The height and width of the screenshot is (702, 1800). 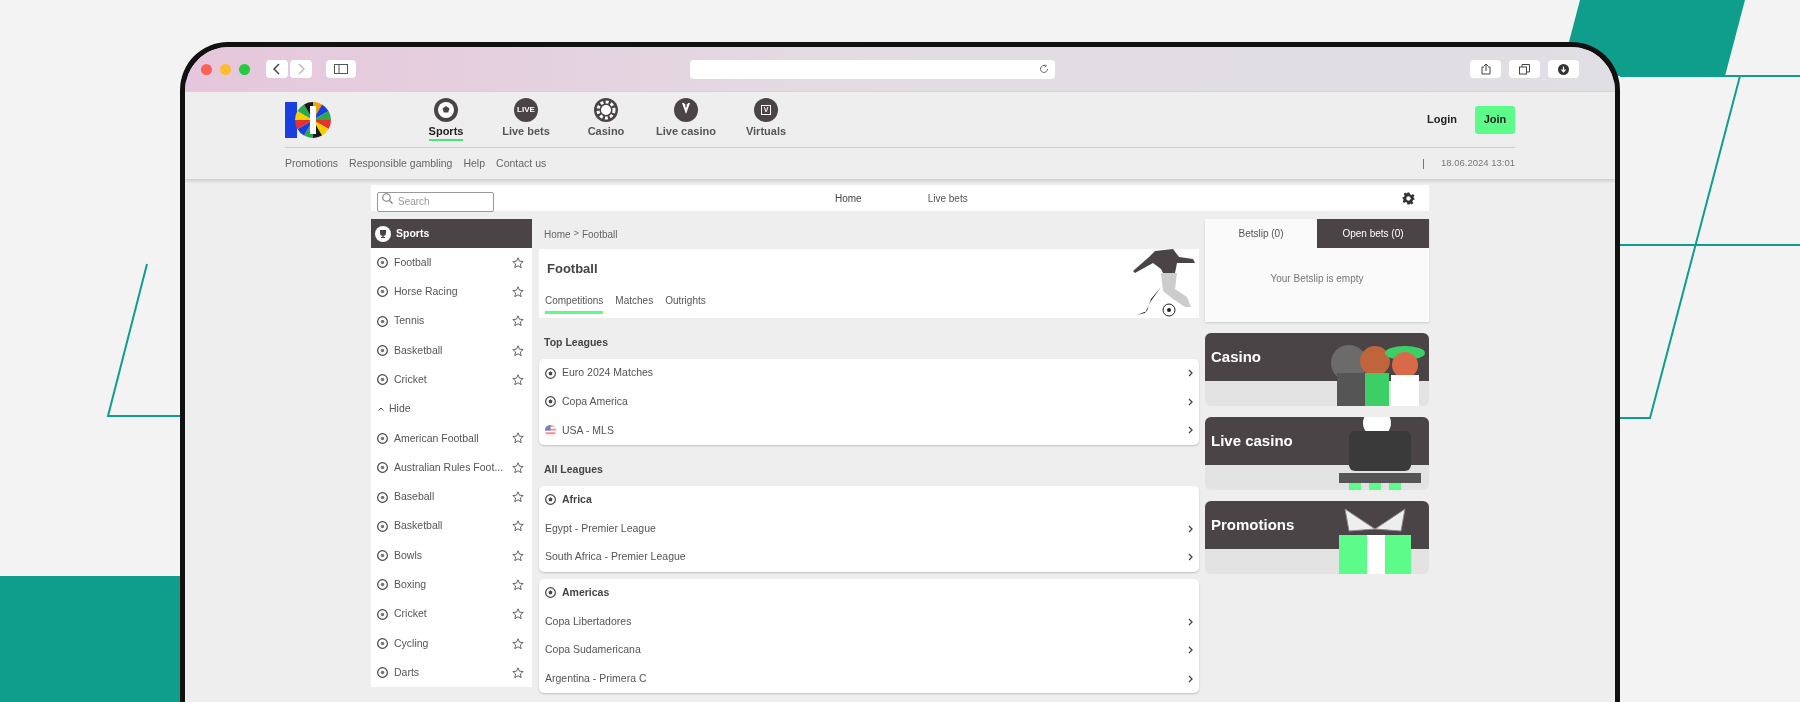 What do you see at coordinates (599, 234) in the screenshot?
I see `breadcrumb-link: Football` at bounding box center [599, 234].